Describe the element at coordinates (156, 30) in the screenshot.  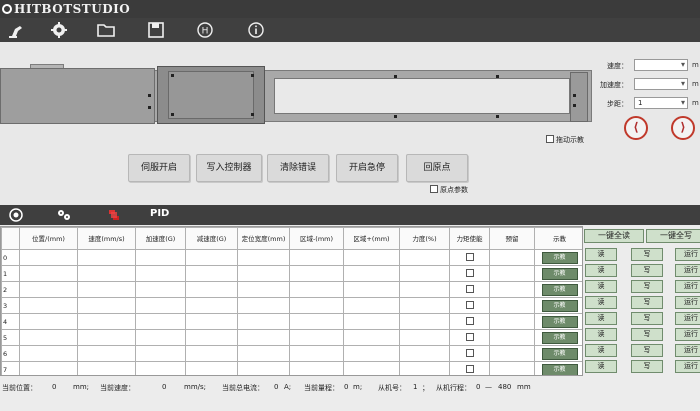
I see `save-icon` at that location.